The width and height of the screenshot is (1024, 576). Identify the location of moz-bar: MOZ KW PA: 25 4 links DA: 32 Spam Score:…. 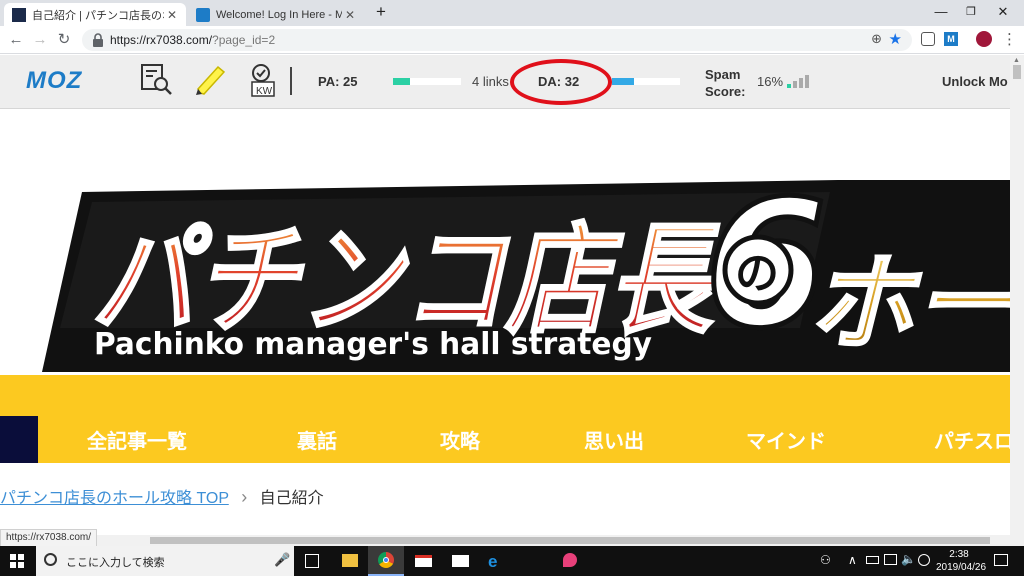
(512, 82).